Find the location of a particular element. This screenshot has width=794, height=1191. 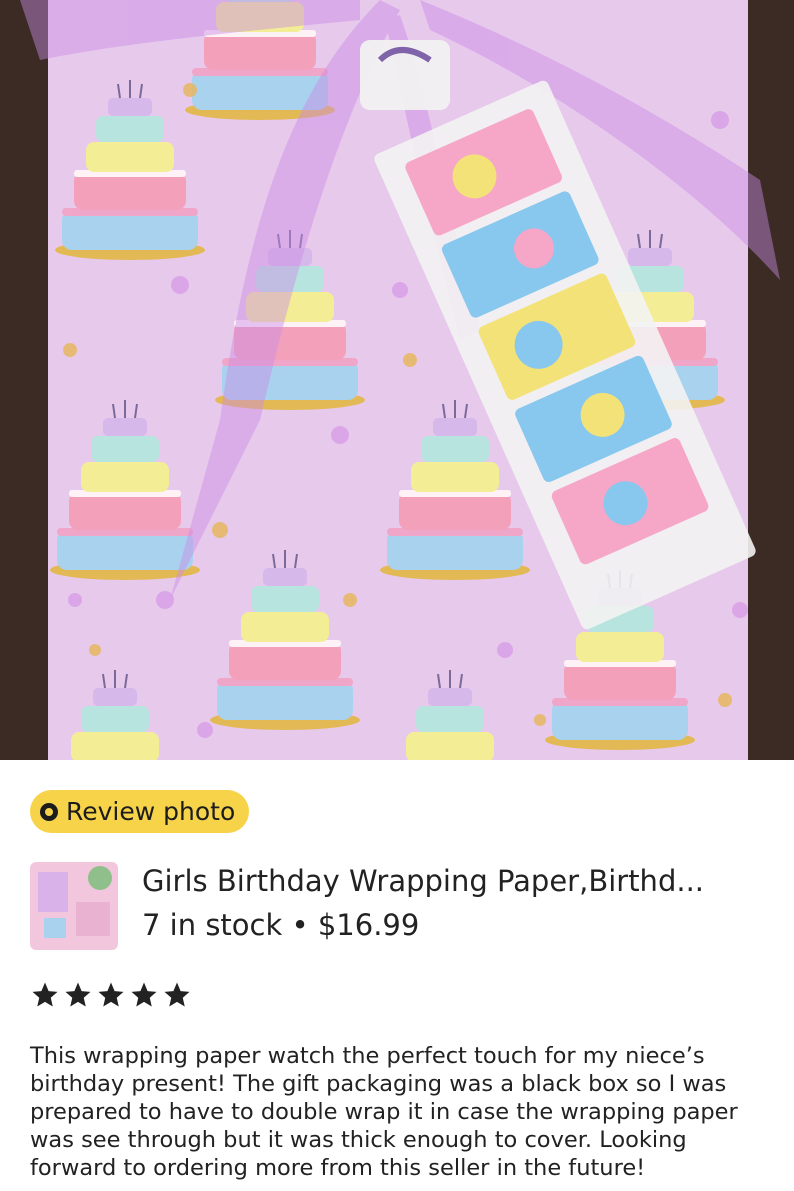

review-photo-label: Review photo is located at coordinates (151, 811).